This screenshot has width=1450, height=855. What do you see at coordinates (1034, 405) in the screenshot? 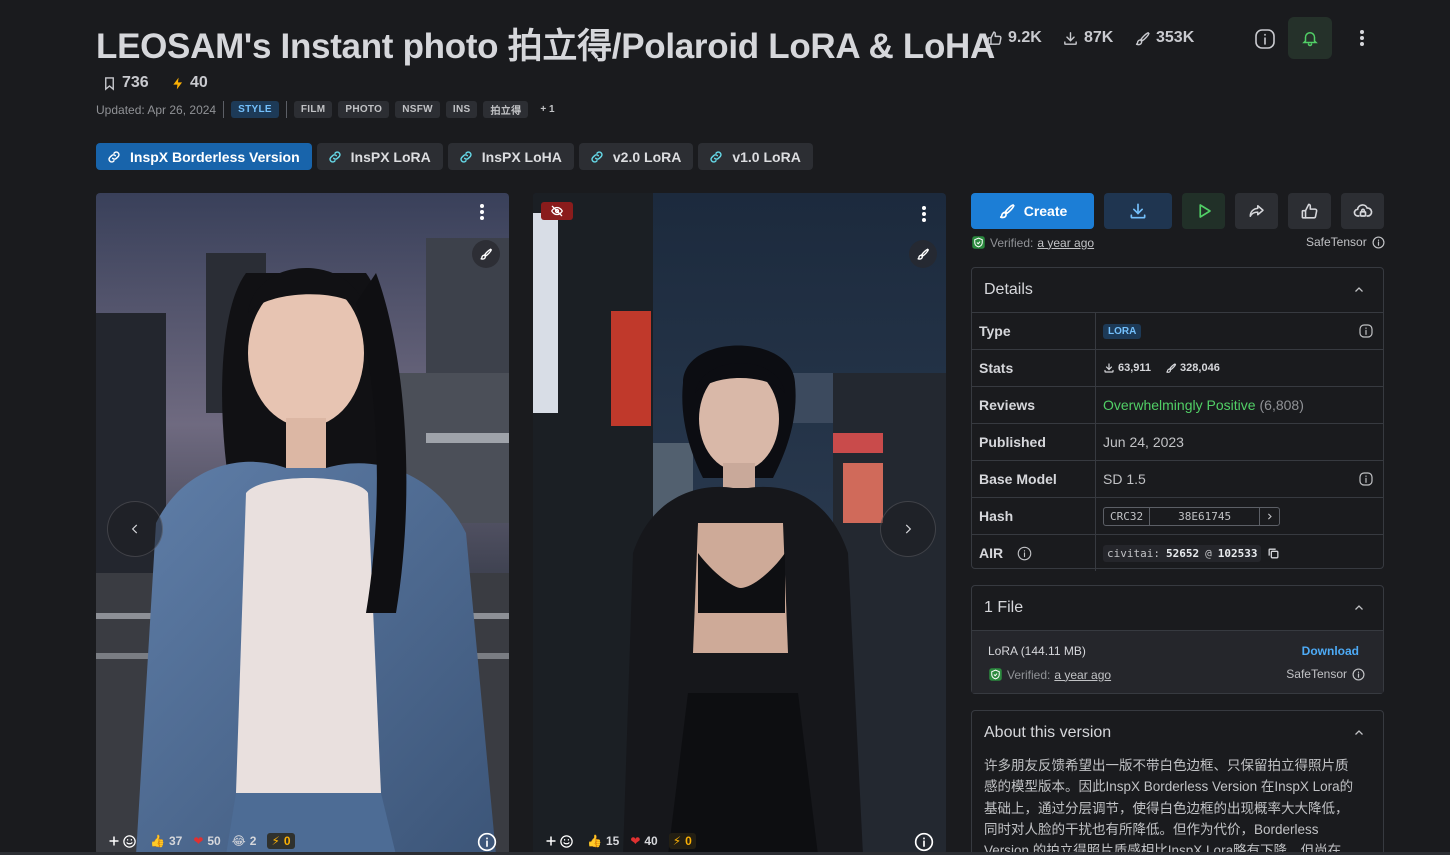
I see `reviews-label: Reviews` at bounding box center [1034, 405].